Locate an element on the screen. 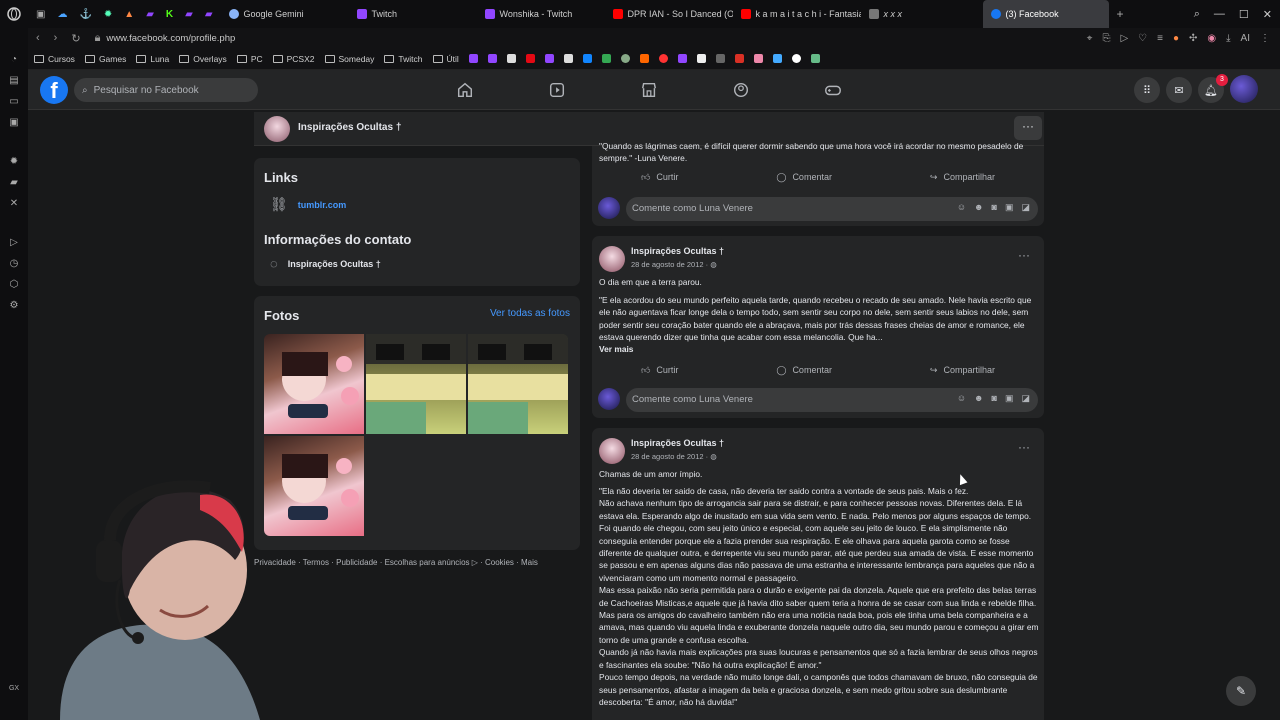 The height and width of the screenshot is (720, 1280). x-icon: ✕ is located at coordinates (14, 203).